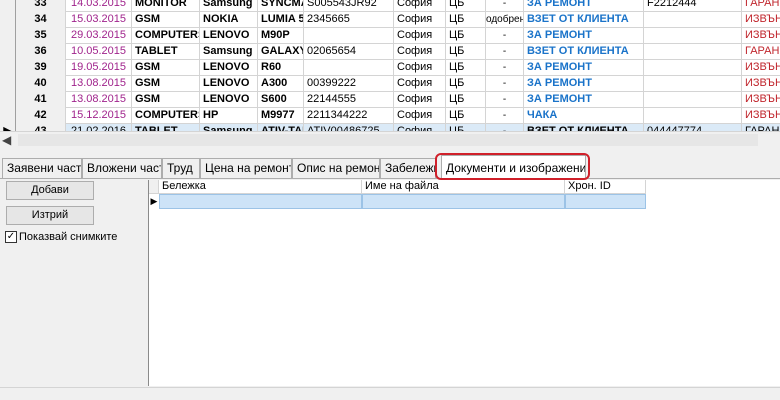 The height and width of the screenshot is (400, 780). What do you see at coordinates (693, 6) in the screenshot?
I see `cell-phone: F2212444` at bounding box center [693, 6].